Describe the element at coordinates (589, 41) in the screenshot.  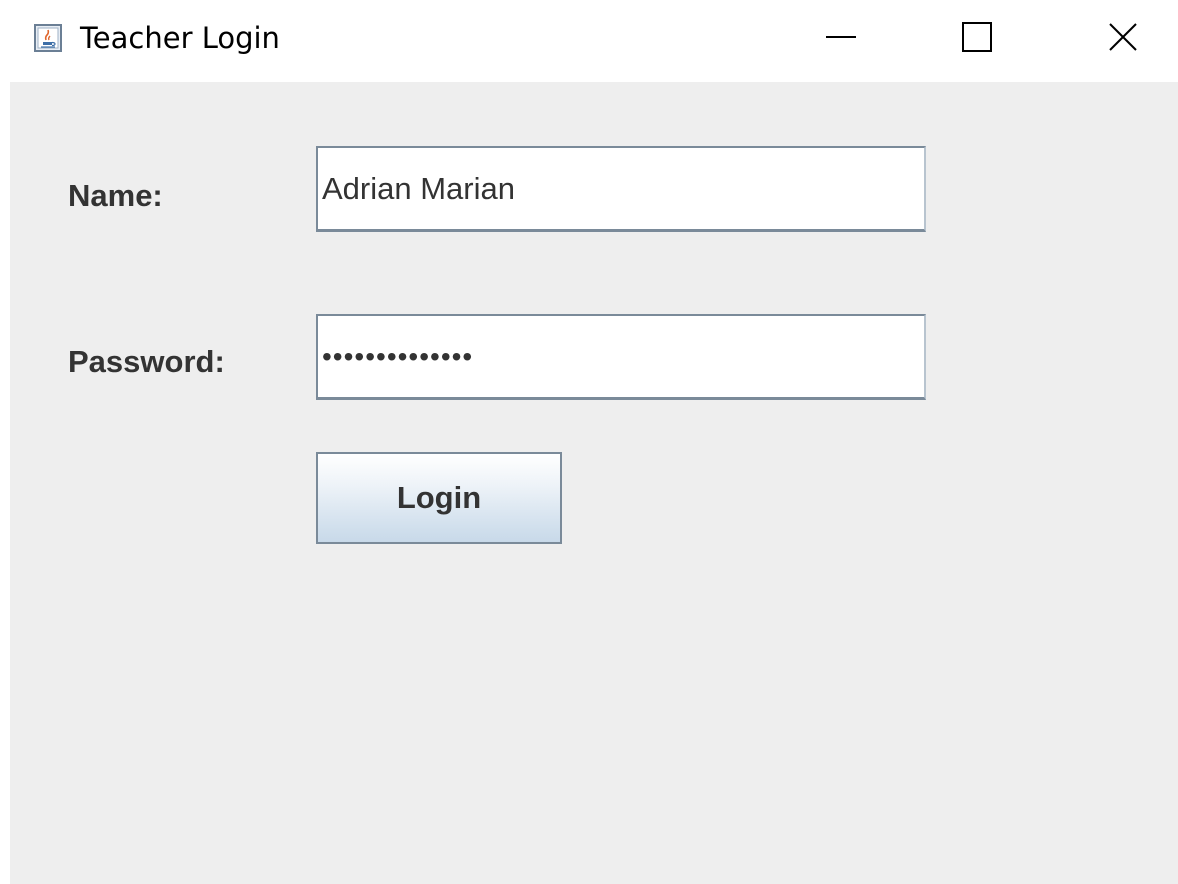
I see `title-bar: Teacher Login` at that location.